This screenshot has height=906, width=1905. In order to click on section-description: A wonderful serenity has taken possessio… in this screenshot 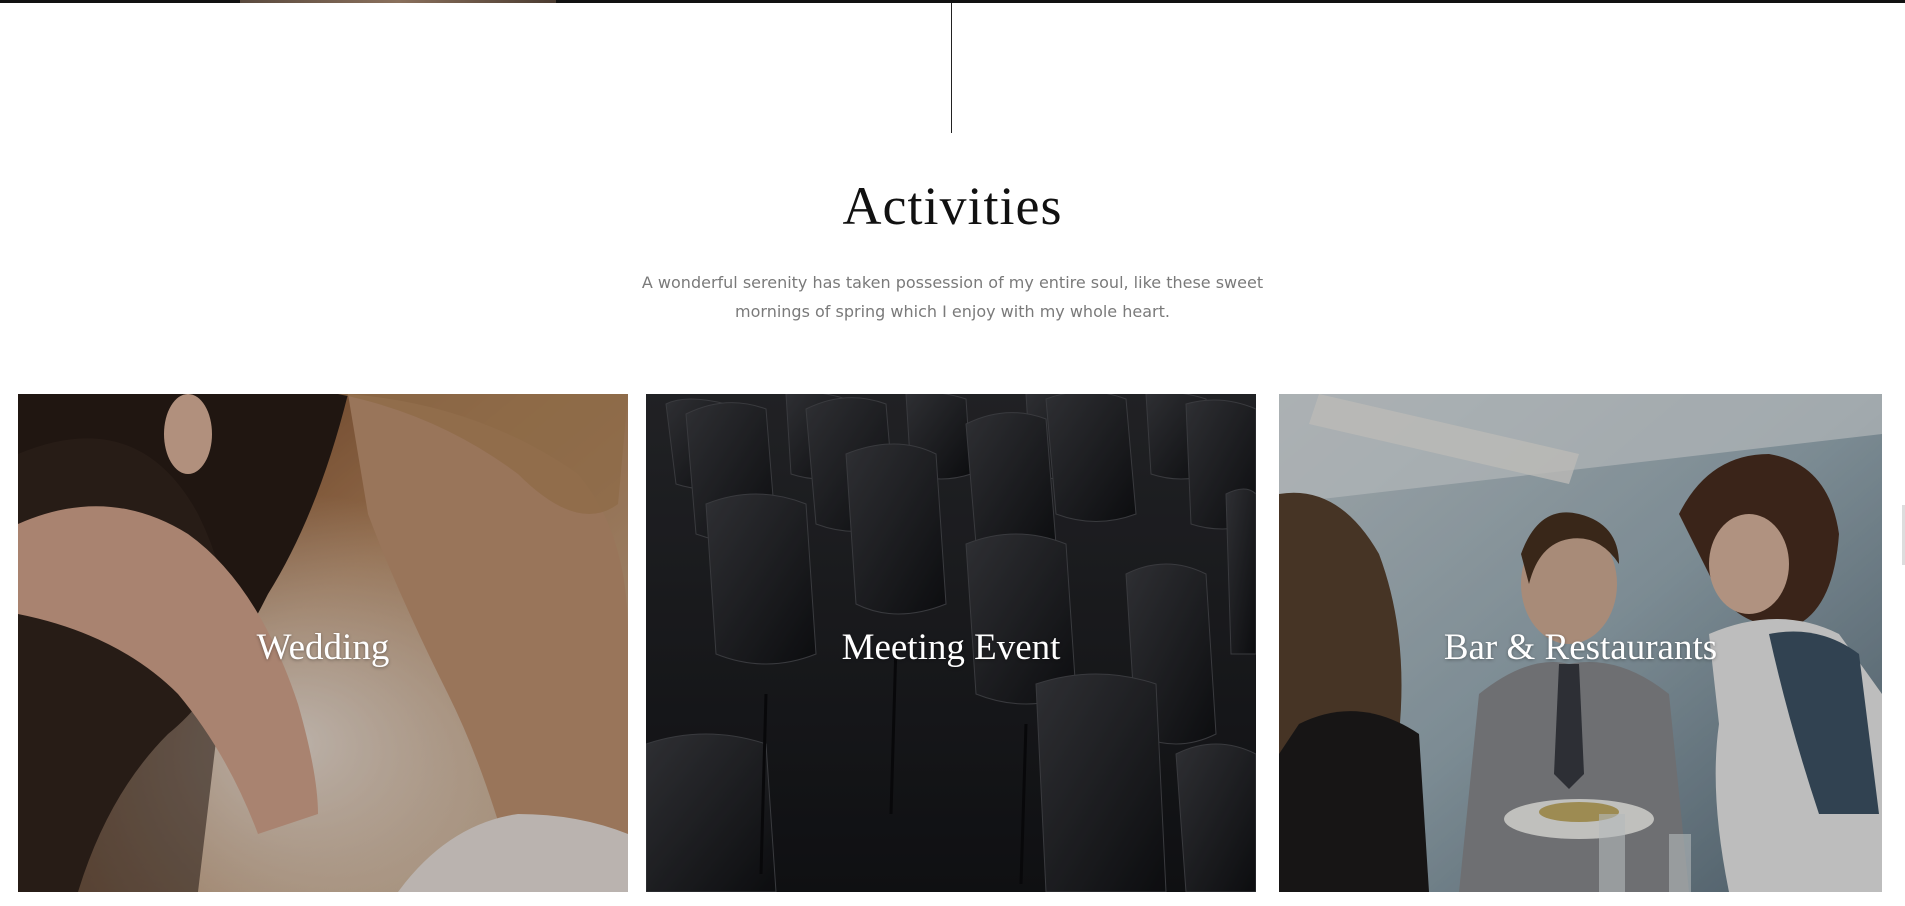, I will do `click(952, 297)`.